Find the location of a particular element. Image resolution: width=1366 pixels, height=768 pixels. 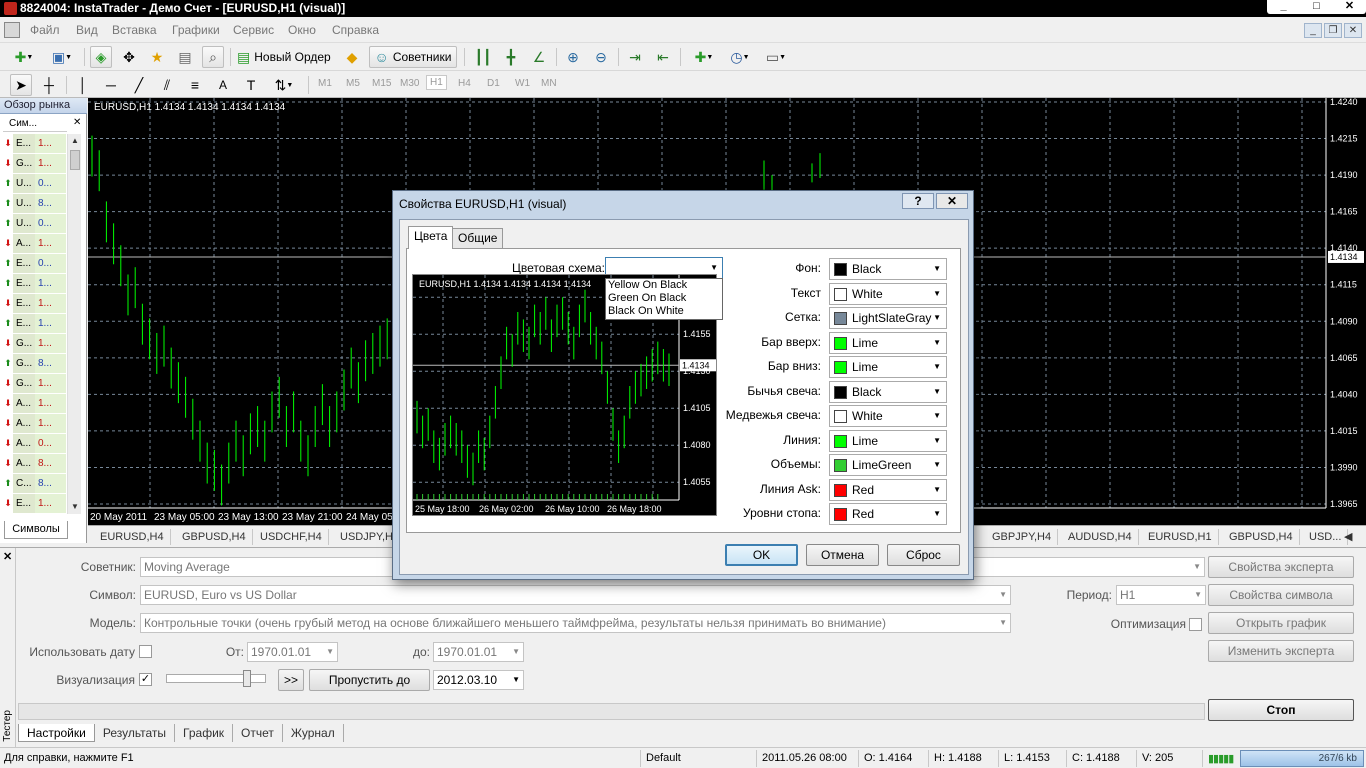

to-date-picker: 1970.01.01 ▼ is located at coordinates (478, 652).